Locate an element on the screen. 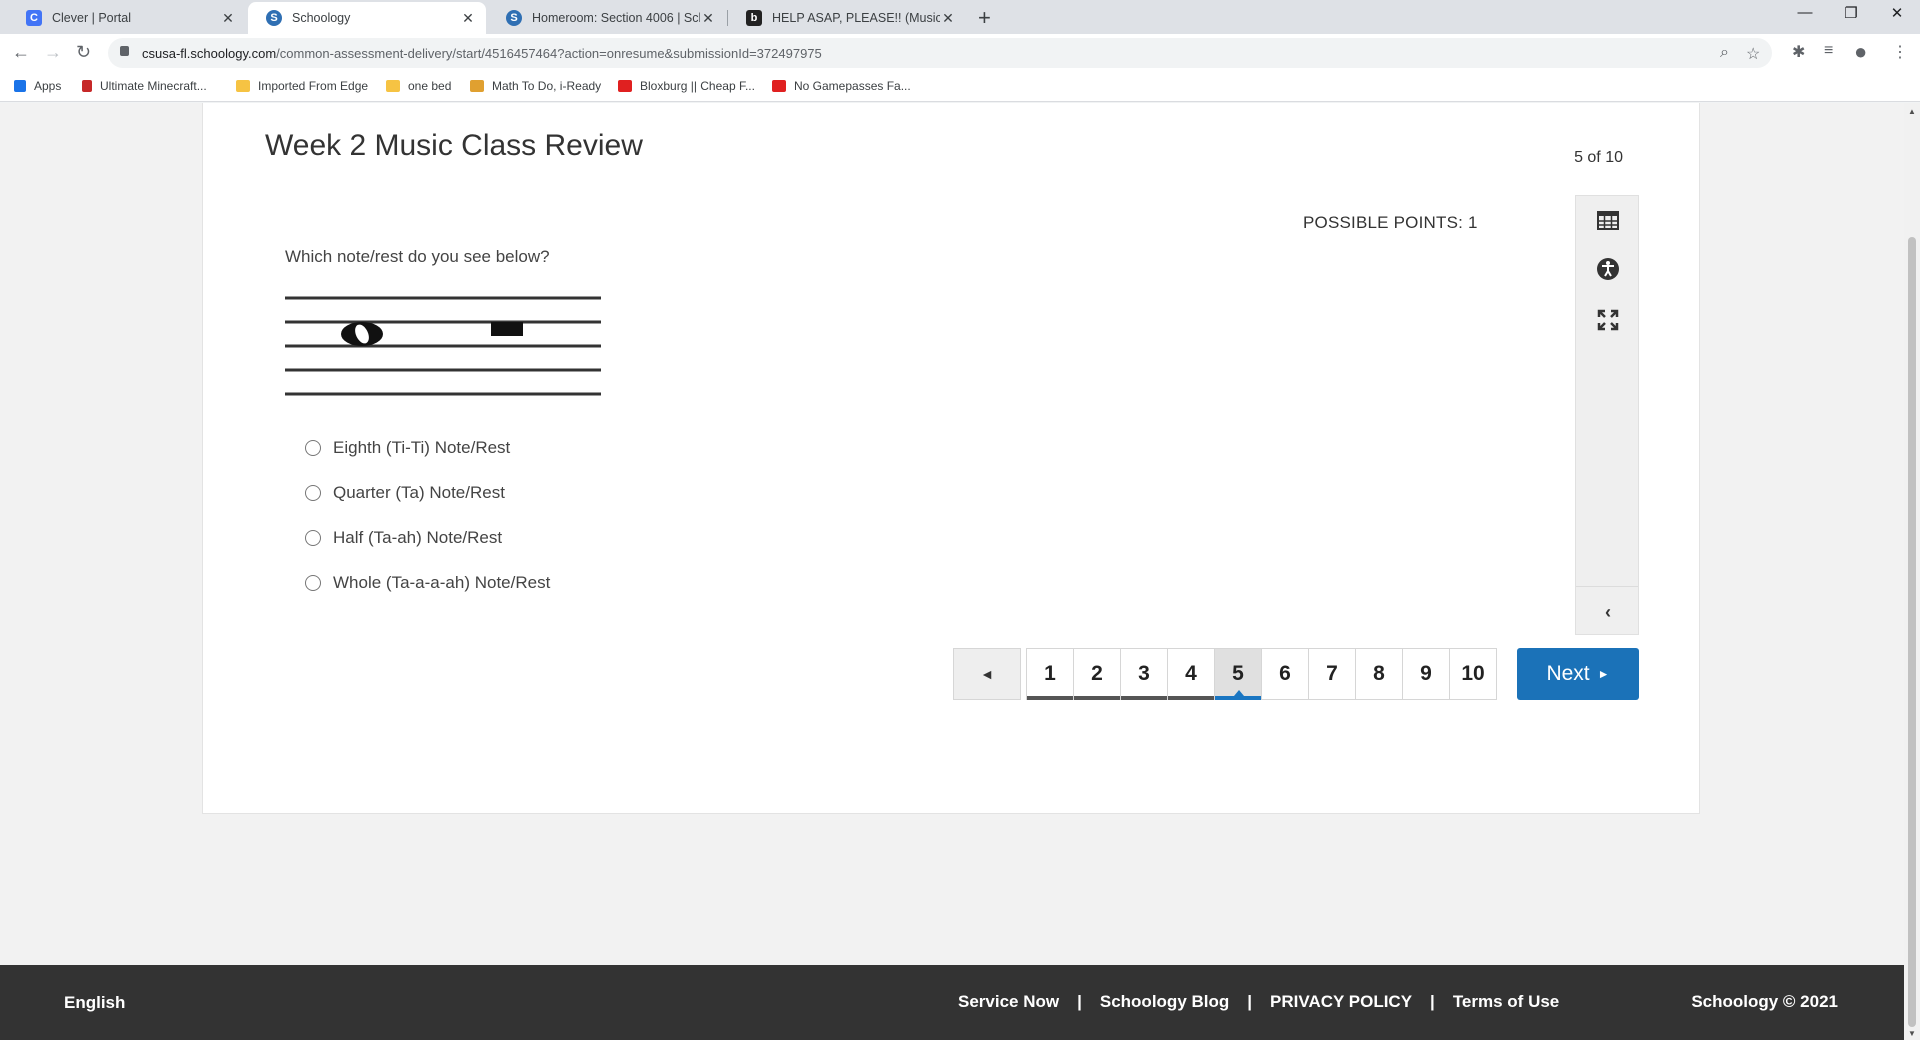  page-4-button: 4 is located at coordinates (1191, 674).